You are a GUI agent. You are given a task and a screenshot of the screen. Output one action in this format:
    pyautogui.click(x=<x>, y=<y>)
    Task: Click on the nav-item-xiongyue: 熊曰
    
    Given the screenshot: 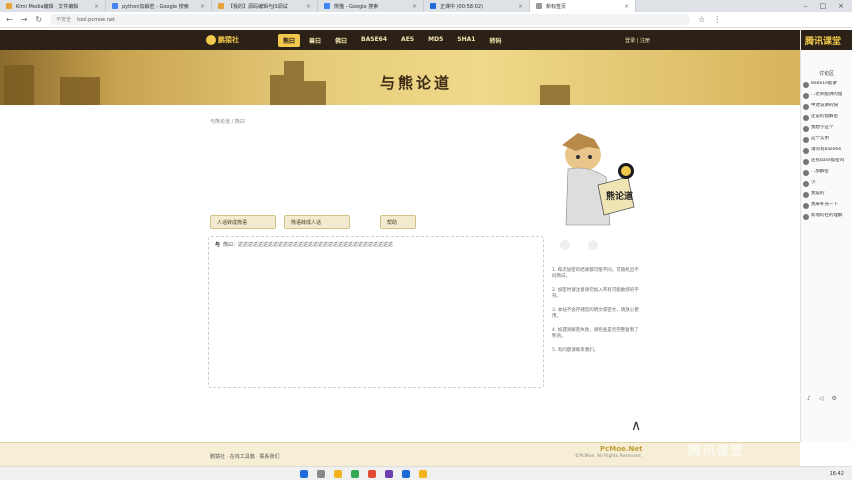 What is the action you would take?
    pyautogui.click(x=289, y=40)
    